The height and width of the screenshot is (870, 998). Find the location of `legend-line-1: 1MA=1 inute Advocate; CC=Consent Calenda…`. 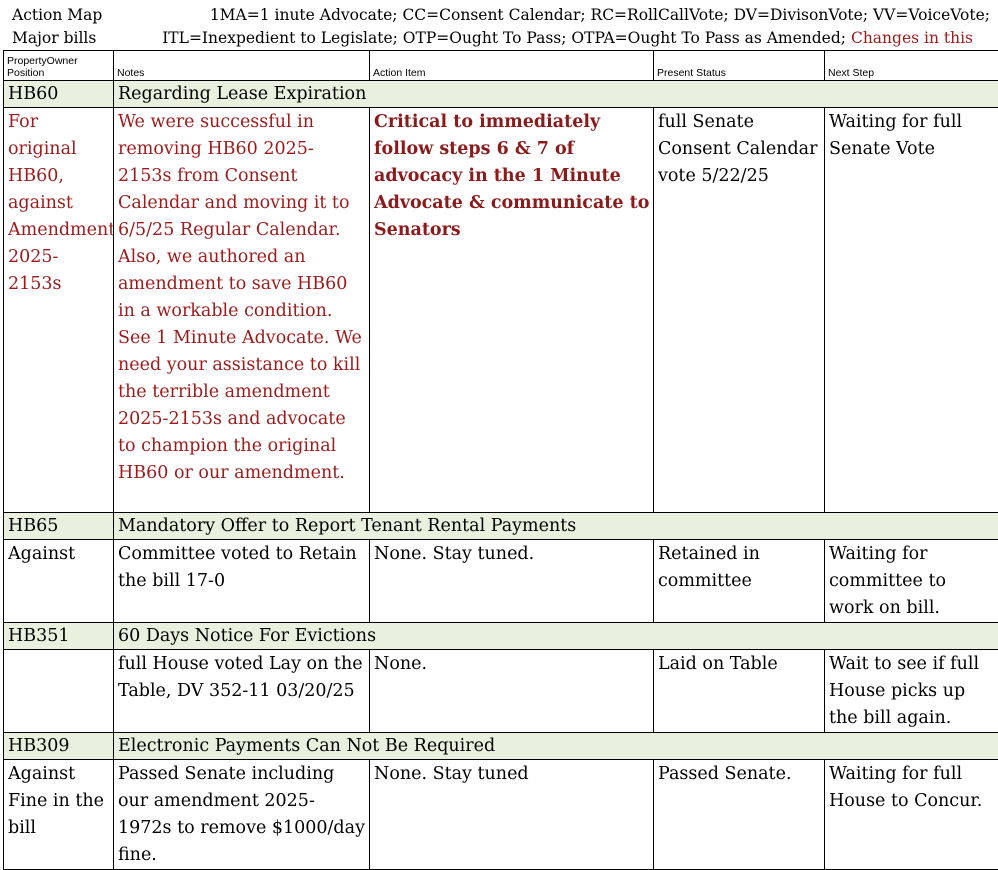

legend-line-1: 1MA=1 inute Advocate; CC=Consent Calenda… is located at coordinates (600, 15).